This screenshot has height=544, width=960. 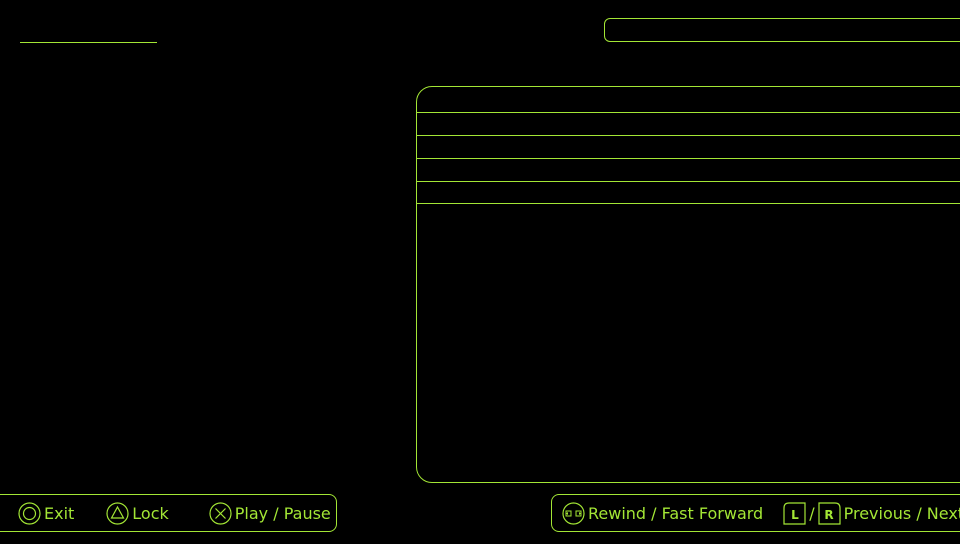 I want to click on play-pause-control: Play / Pause, so click(x=270, y=513).